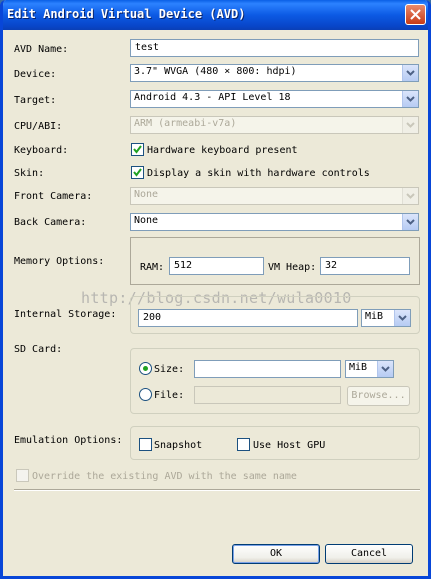  Describe the element at coordinates (212, 97) in the screenshot. I see `target-value: Android 4.3 - API Level 18` at that location.